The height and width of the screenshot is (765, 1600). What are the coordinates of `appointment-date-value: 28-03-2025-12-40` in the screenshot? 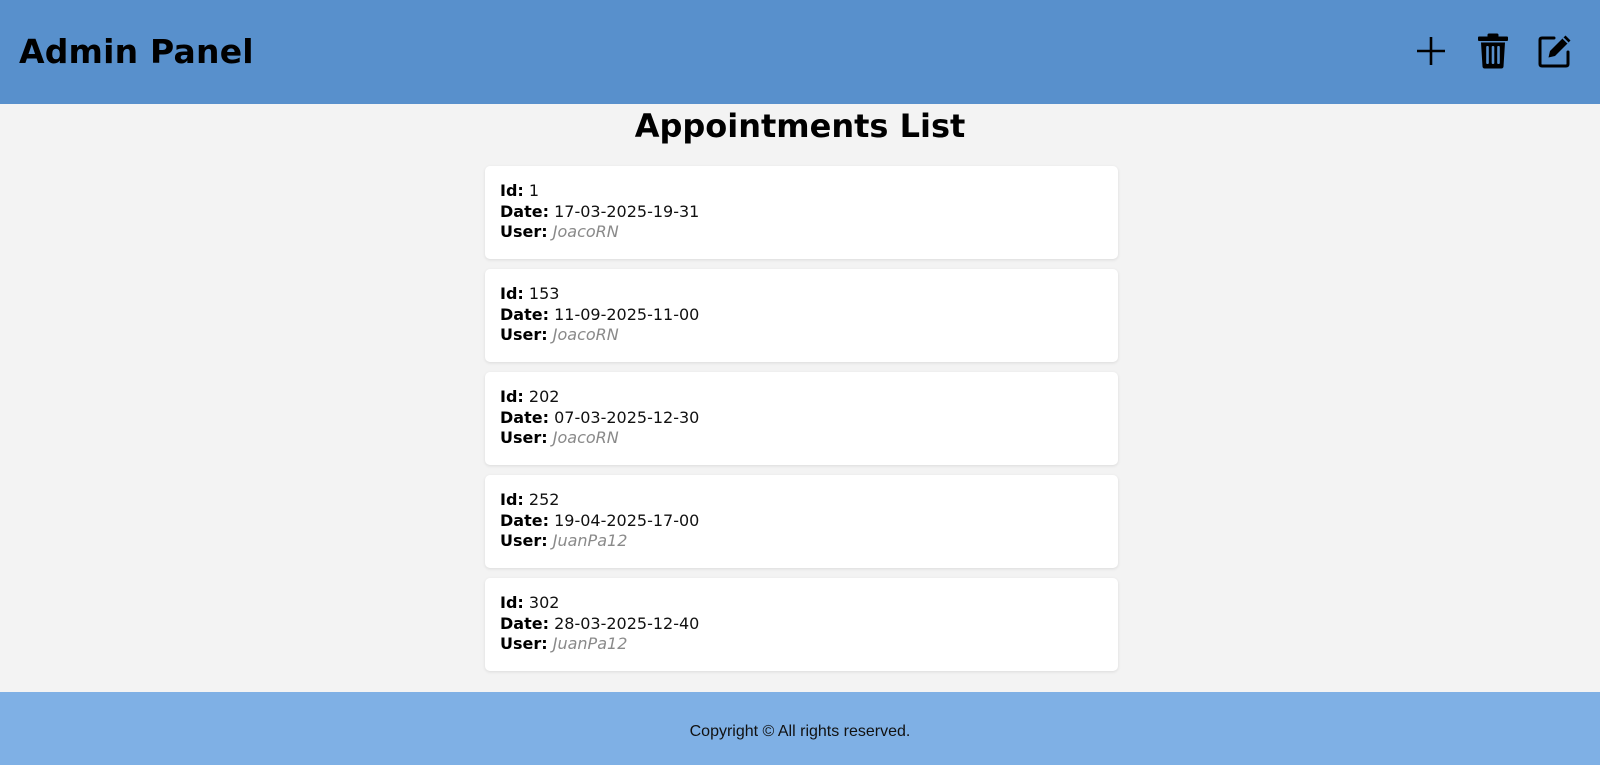 It's located at (627, 623).